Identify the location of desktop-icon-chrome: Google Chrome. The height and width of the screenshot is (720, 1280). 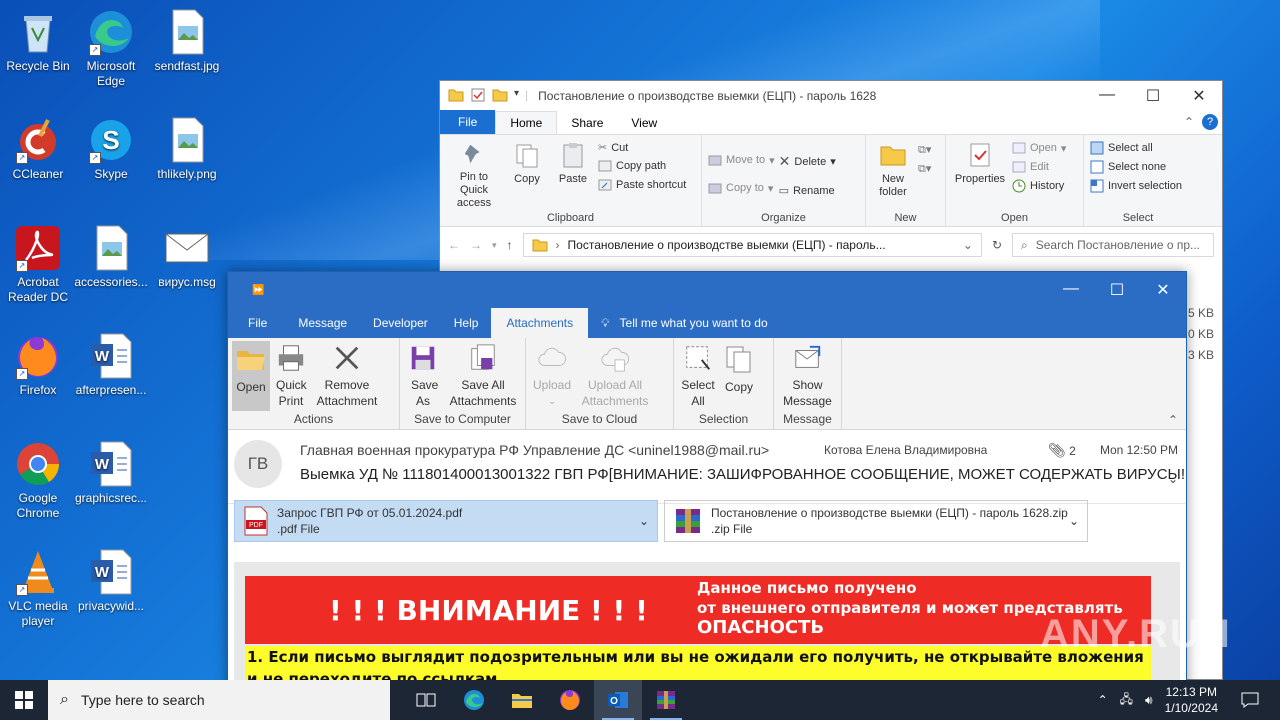
(38, 480).